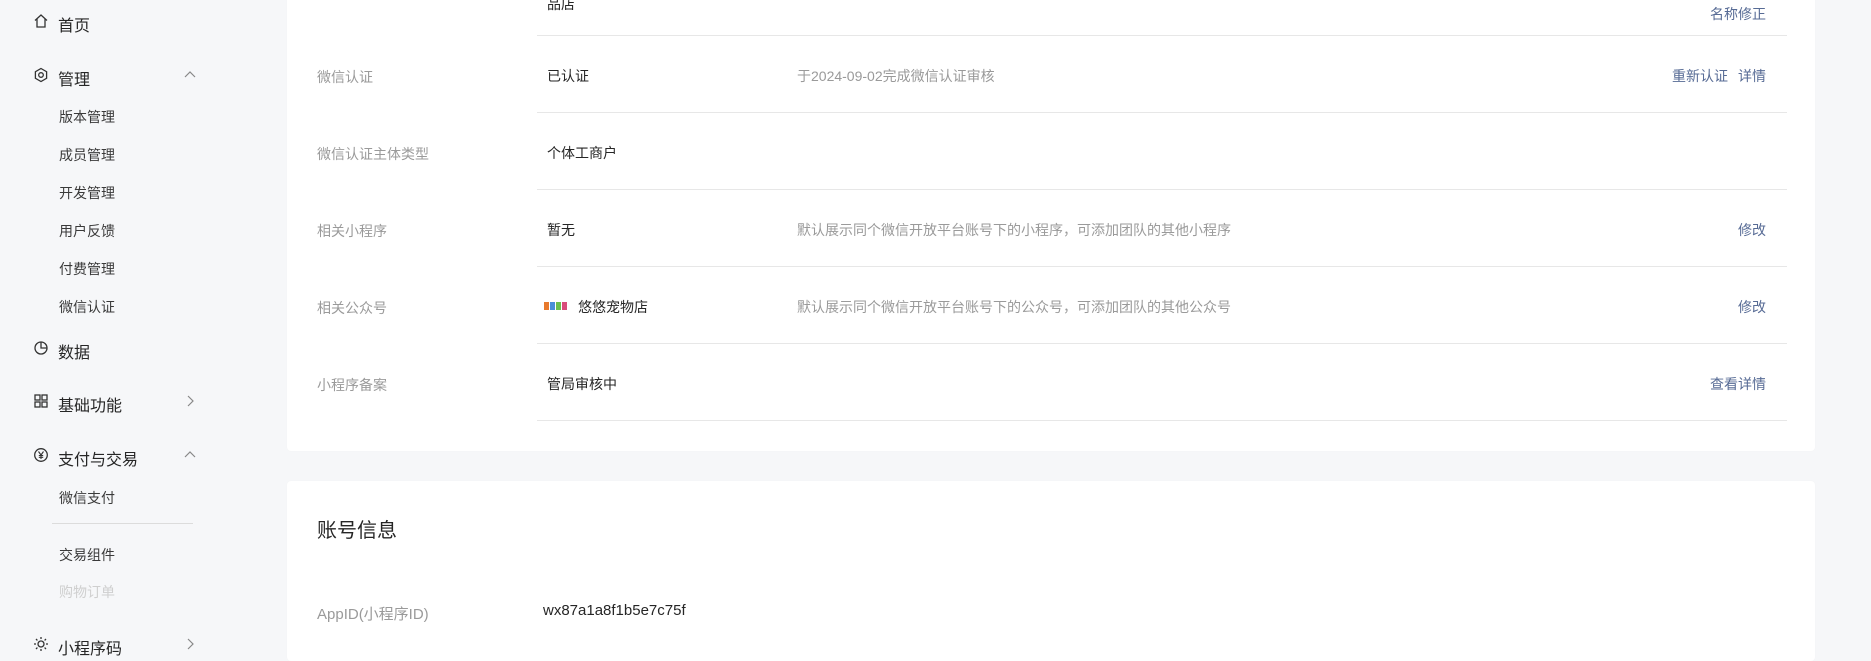  What do you see at coordinates (614, 610) in the screenshot?
I see `appid-value: wx87a1a8f1b5e7c75f` at bounding box center [614, 610].